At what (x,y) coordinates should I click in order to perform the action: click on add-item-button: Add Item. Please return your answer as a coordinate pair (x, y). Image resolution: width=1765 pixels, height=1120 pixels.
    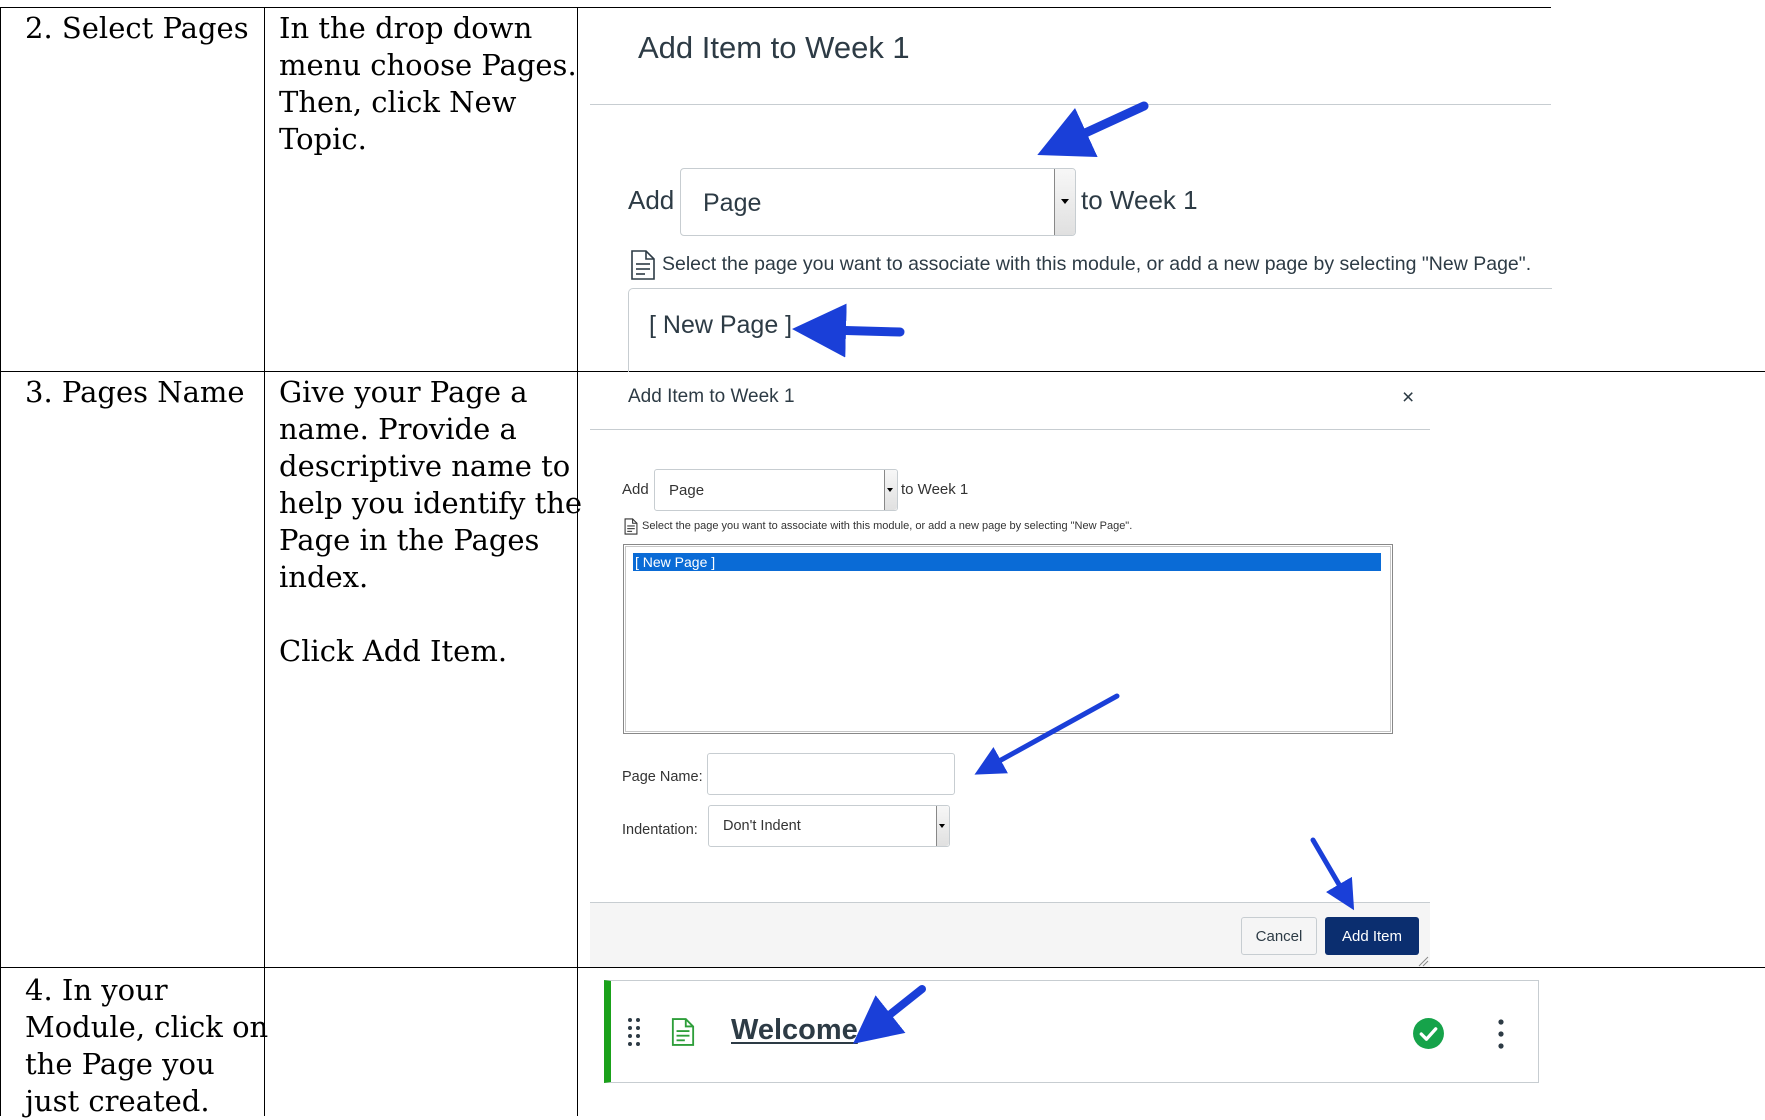
    Looking at the image, I should click on (1372, 936).